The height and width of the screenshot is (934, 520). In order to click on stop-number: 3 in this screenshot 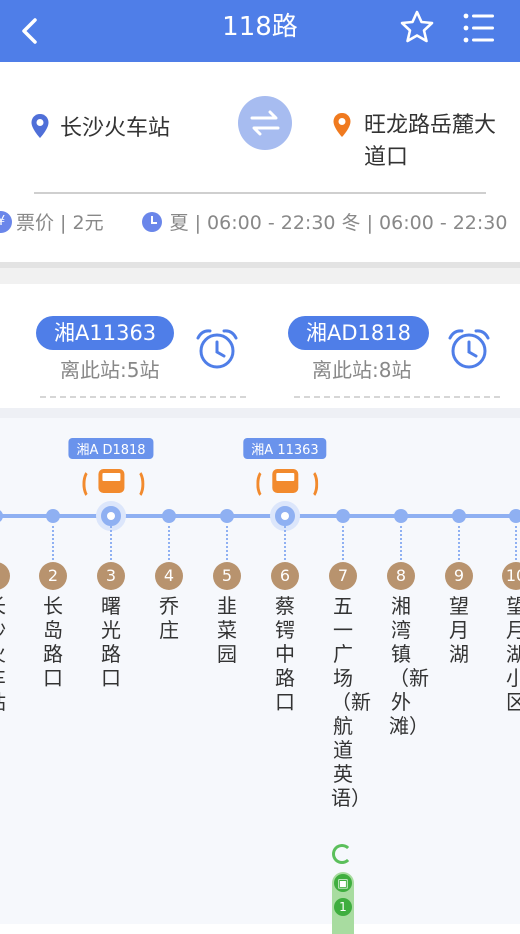, I will do `click(111, 576)`.